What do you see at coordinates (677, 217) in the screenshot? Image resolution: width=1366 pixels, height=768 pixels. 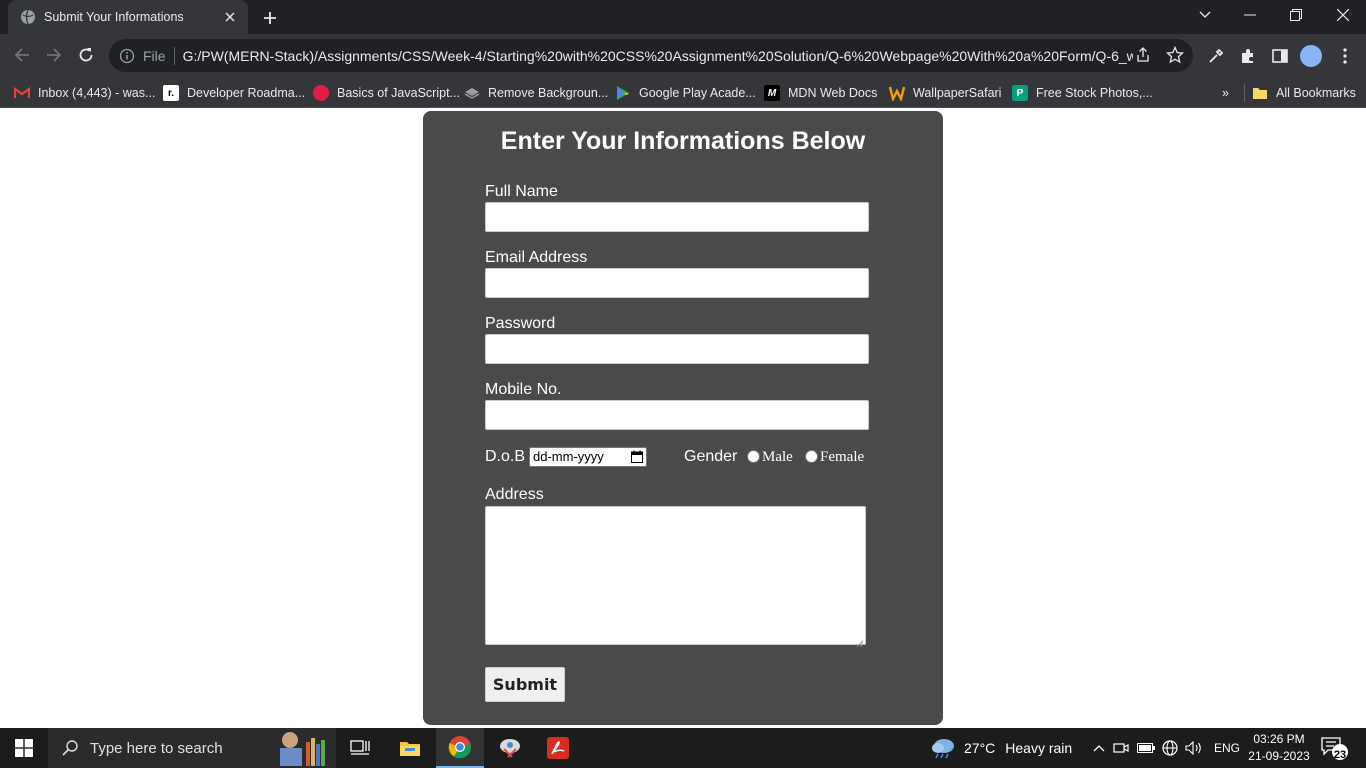 I see `full-name-input` at bounding box center [677, 217].